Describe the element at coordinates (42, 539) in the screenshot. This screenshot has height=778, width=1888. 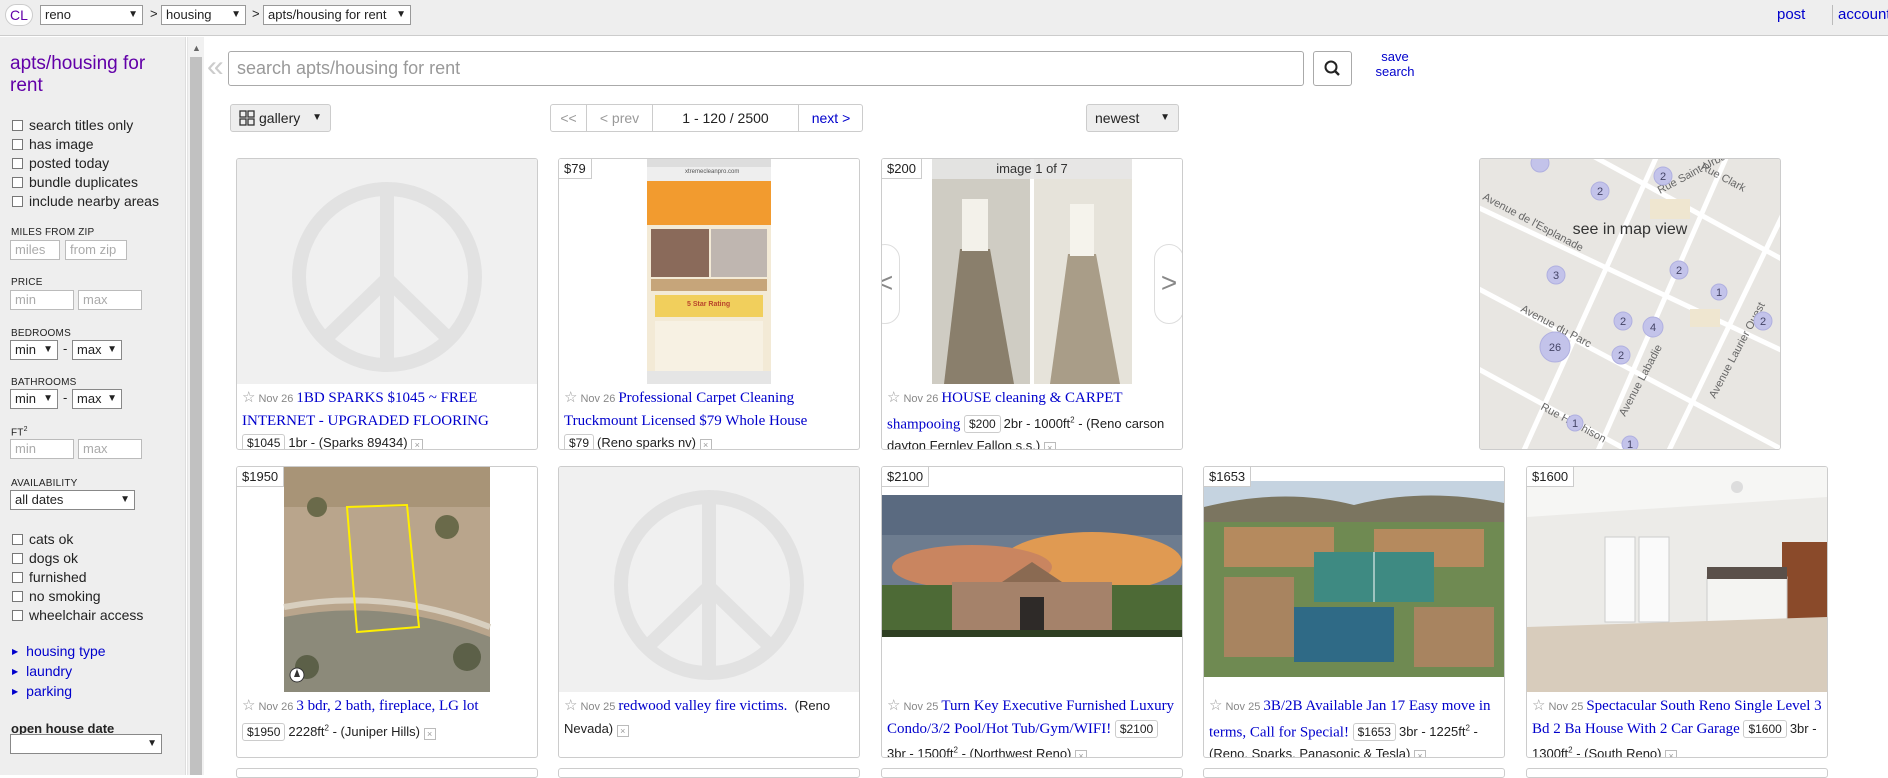
I see `cats-ok-checkbox: cats ok` at that location.